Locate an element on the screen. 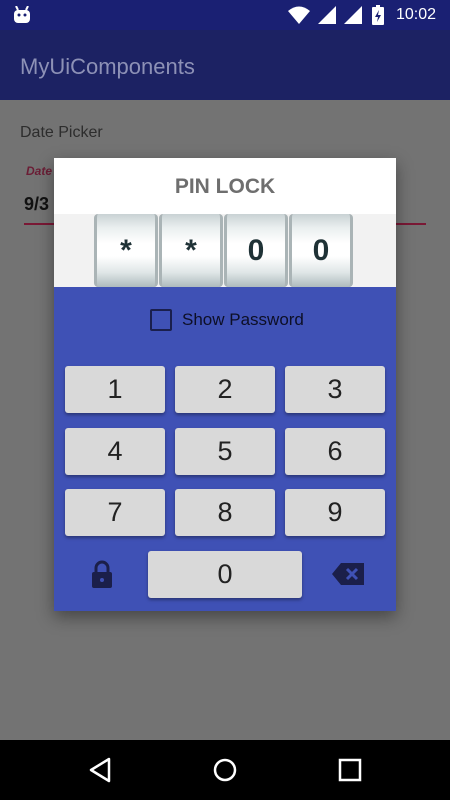  battery-icon is located at coordinates (378, 15).